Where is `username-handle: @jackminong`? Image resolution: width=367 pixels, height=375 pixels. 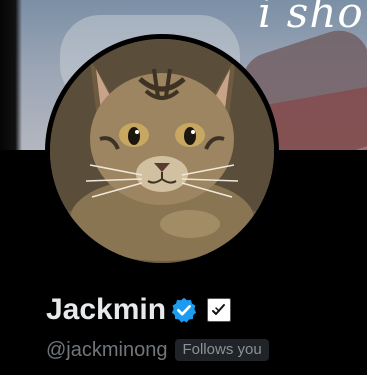 username-handle: @jackminong is located at coordinates (107, 350).